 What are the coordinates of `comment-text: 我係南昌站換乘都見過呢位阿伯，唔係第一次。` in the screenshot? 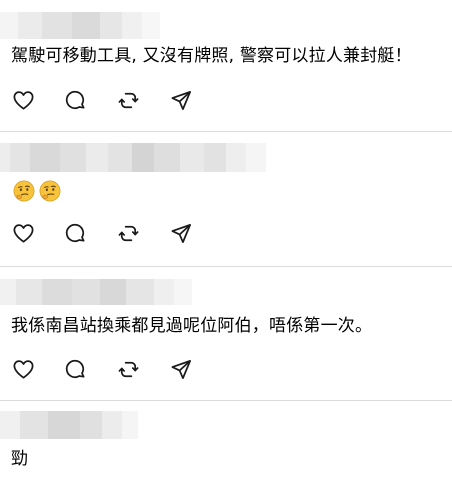 It's located at (192, 326).